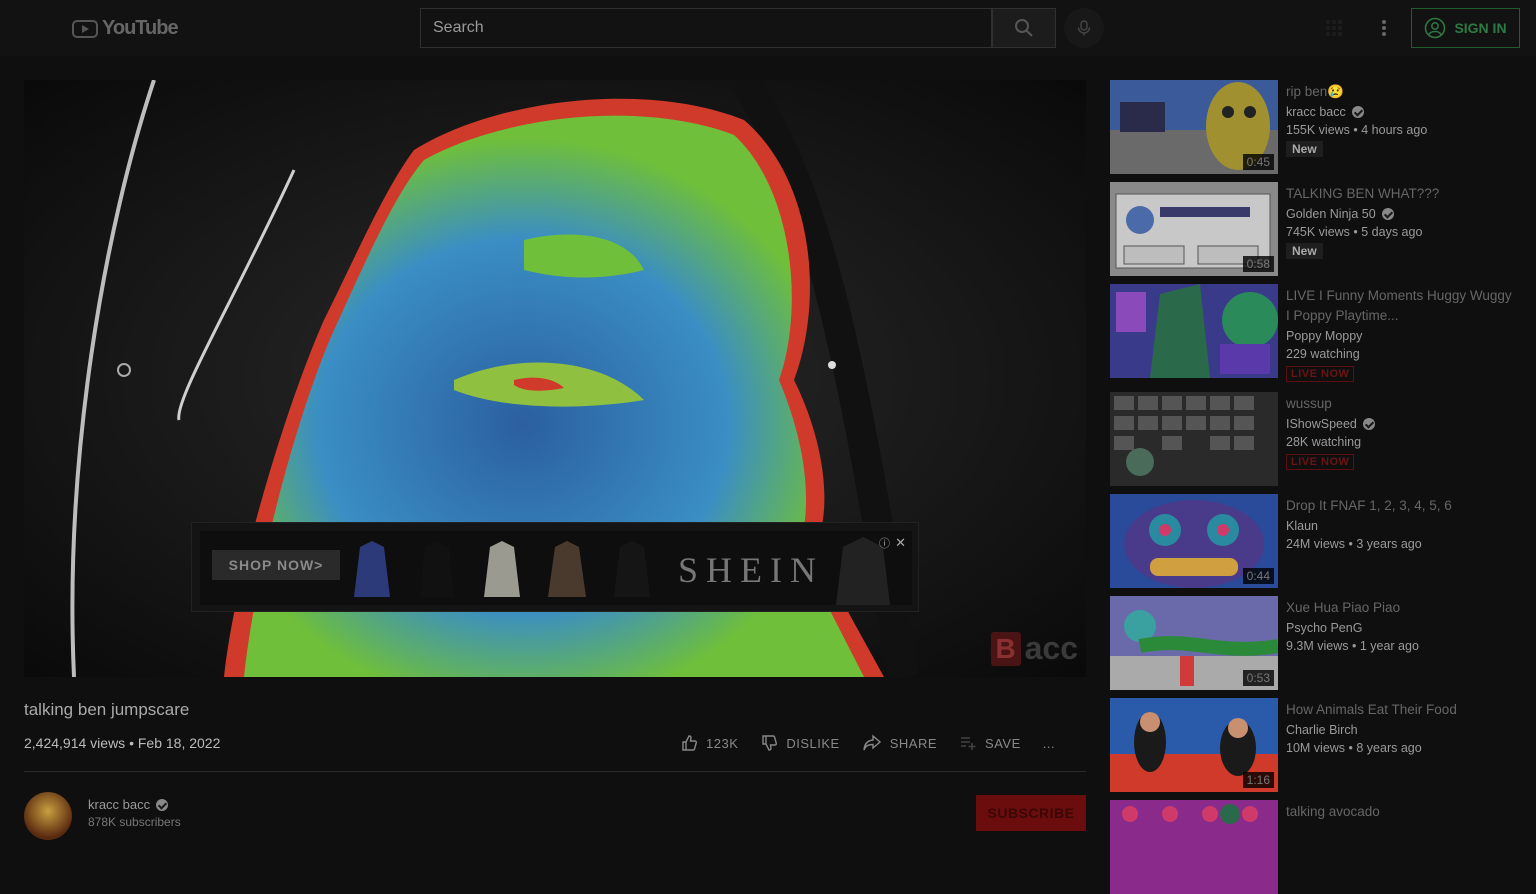 The image size is (1536, 894). What do you see at coordinates (1315, 847) in the screenshot?
I see `recommendation-item: talking avocado` at bounding box center [1315, 847].